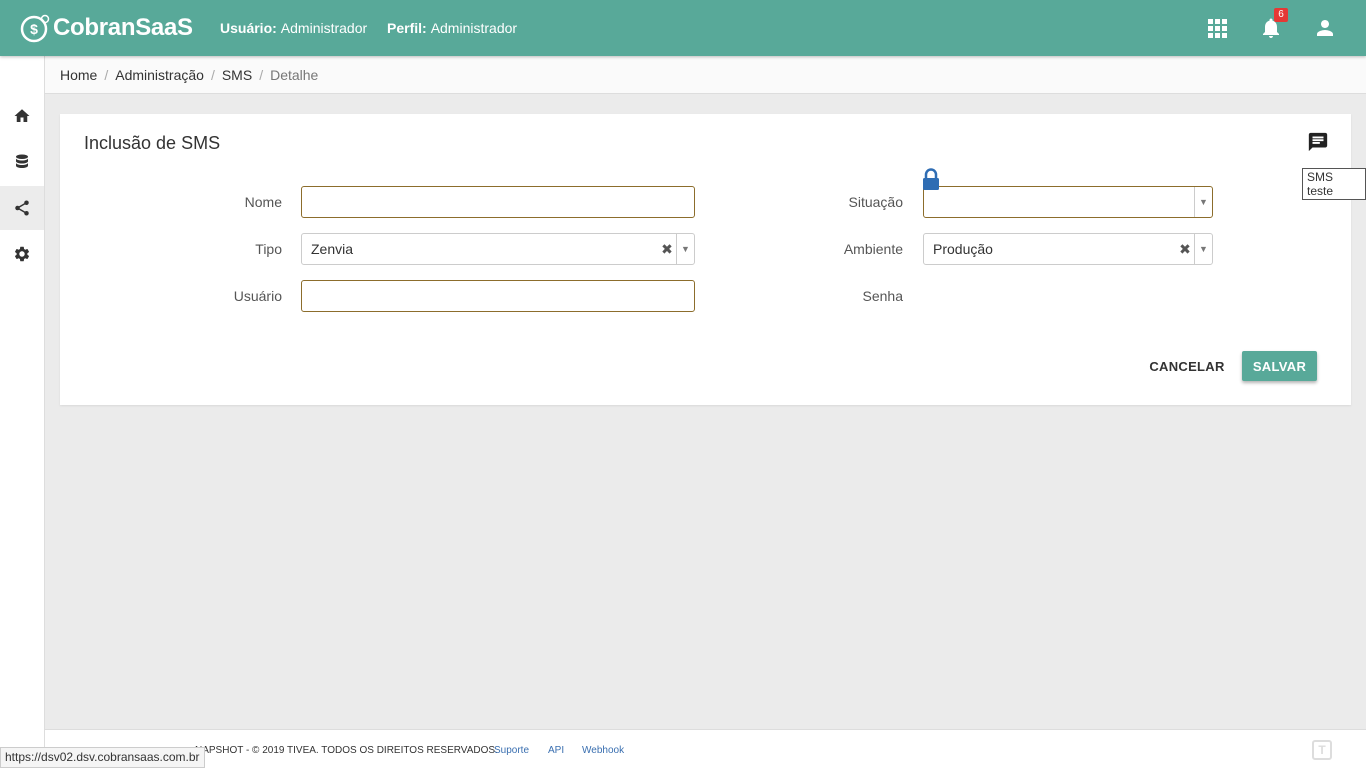  Describe the element at coordinates (268, 249) in the screenshot. I see `tipo-label: Tipo` at that location.